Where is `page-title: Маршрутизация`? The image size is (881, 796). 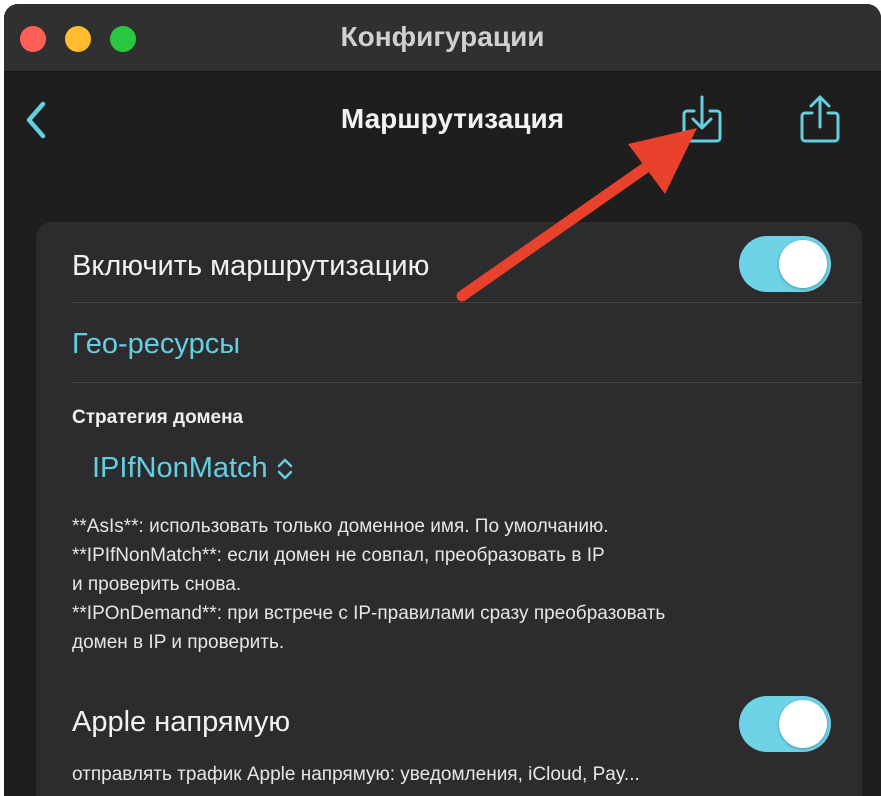
page-title: Маршрутизация is located at coordinates (452, 118).